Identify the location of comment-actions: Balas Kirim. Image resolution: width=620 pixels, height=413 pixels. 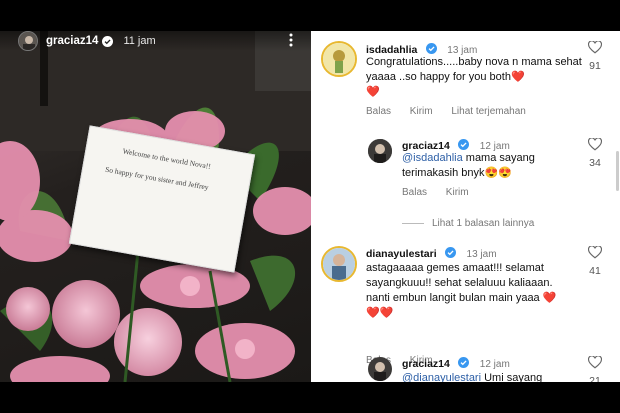
(443, 192).